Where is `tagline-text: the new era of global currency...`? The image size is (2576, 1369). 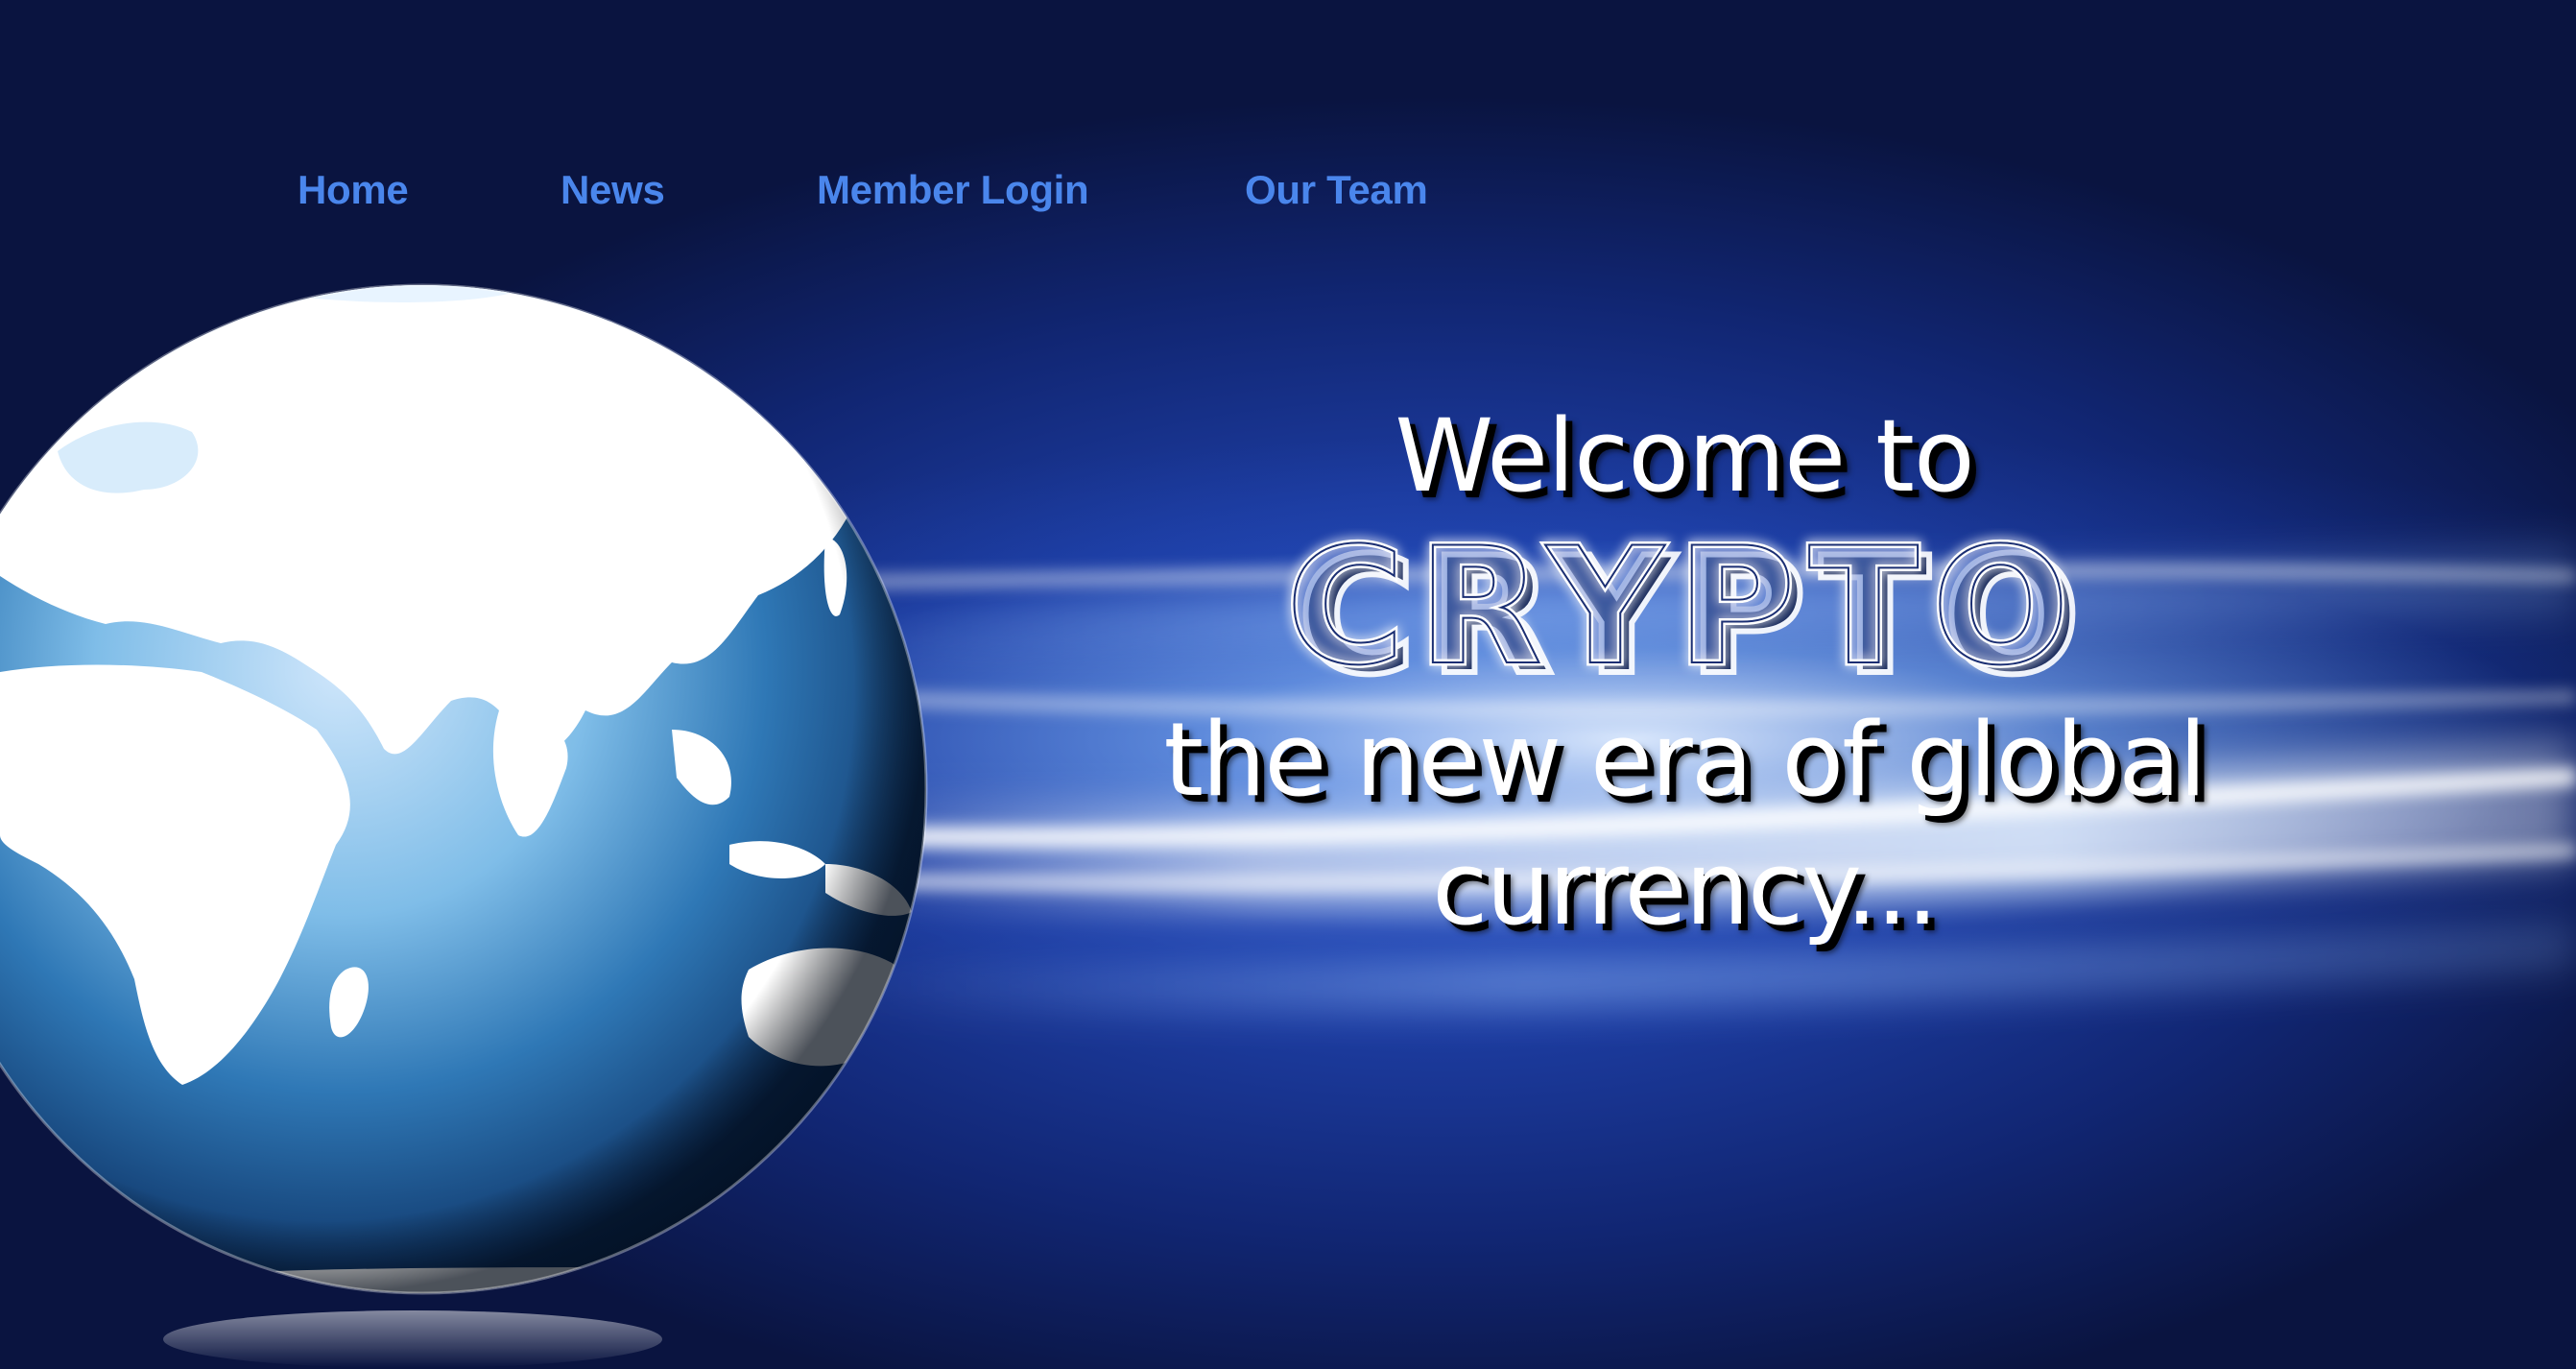
tagline-text: the new era of global currency... is located at coordinates (1684, 824).